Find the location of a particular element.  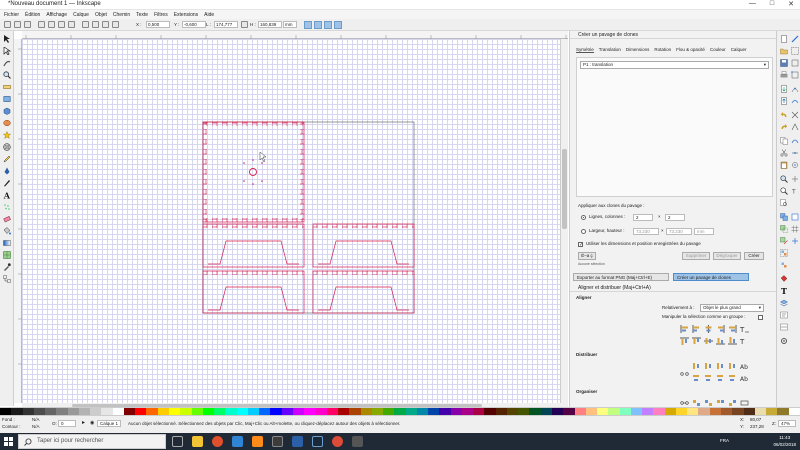

snap-nodes-icon is located at coordinates (795, 89).